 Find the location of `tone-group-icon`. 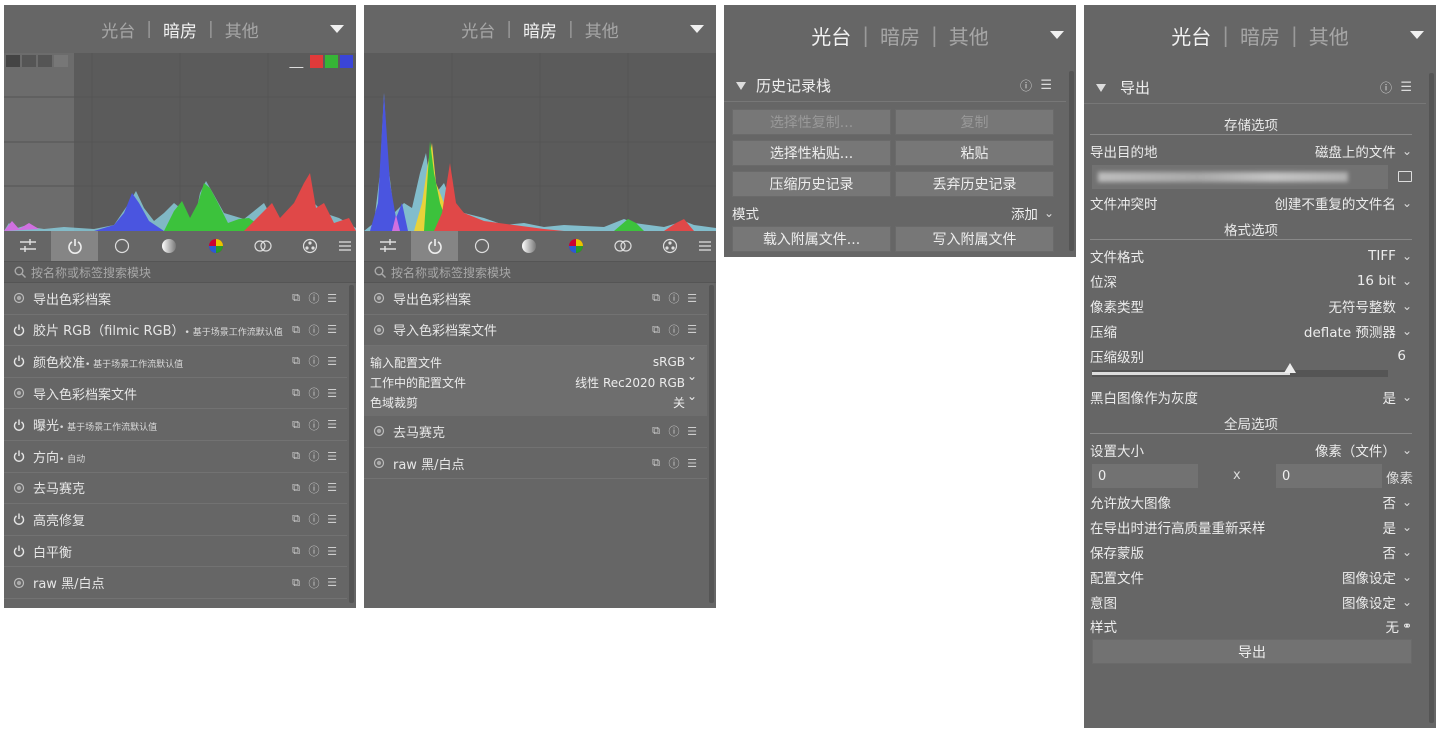

tone-group-icon is located at coordinates (528, 246).